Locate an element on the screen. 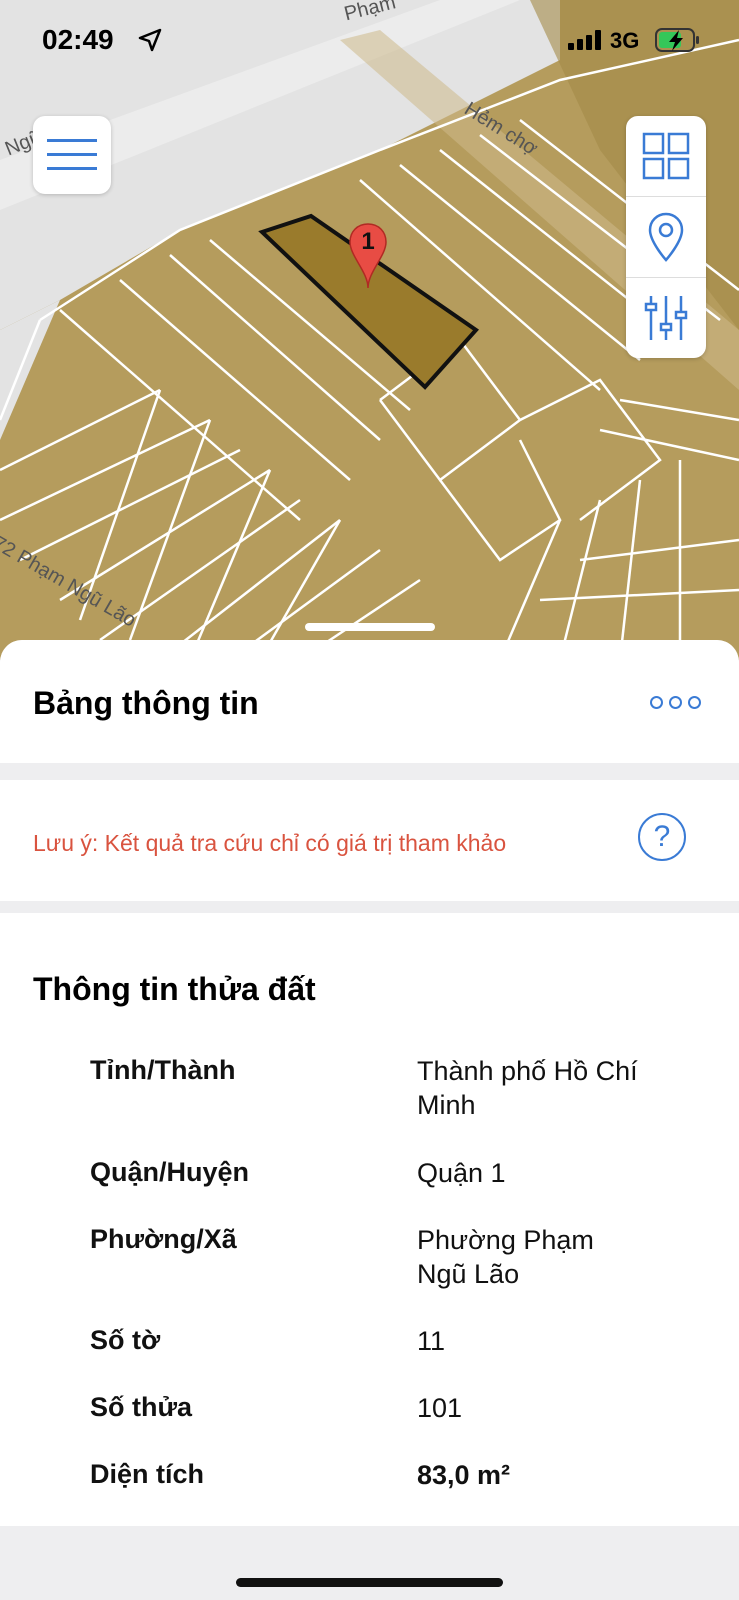  menu-button is located at coordinates (72, 155).